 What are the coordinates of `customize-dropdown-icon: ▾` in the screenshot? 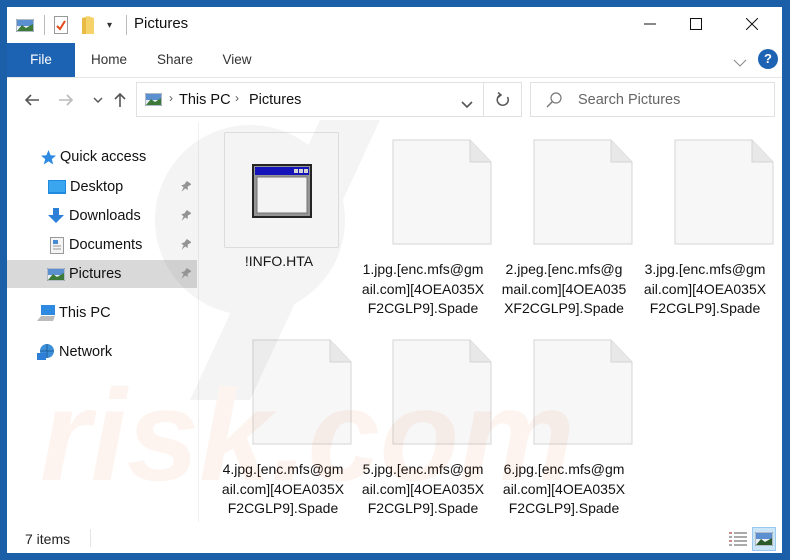 It's located at (109, 25).